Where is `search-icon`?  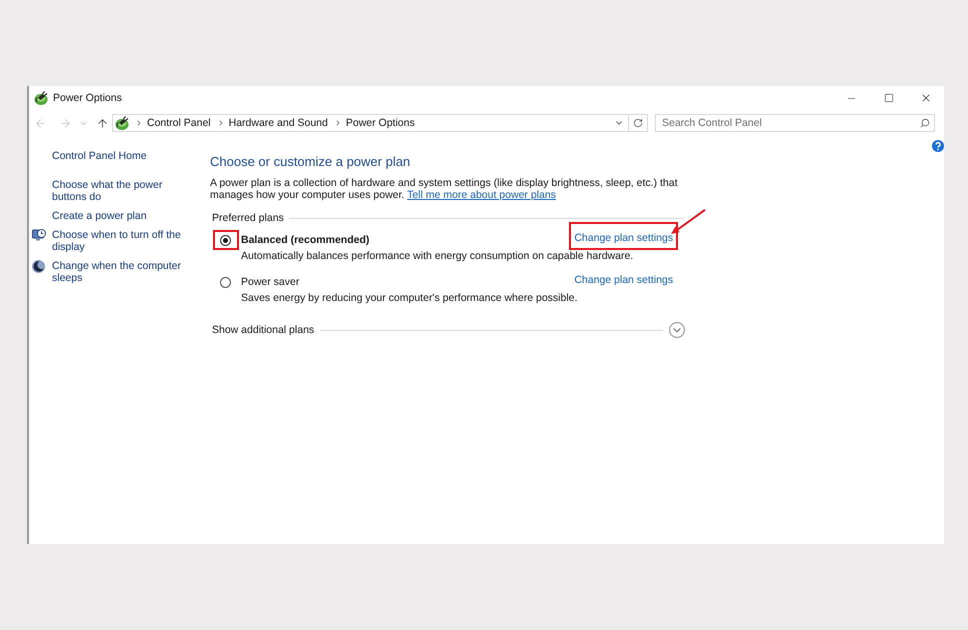 search-icon is located at coordinates (925, 123).